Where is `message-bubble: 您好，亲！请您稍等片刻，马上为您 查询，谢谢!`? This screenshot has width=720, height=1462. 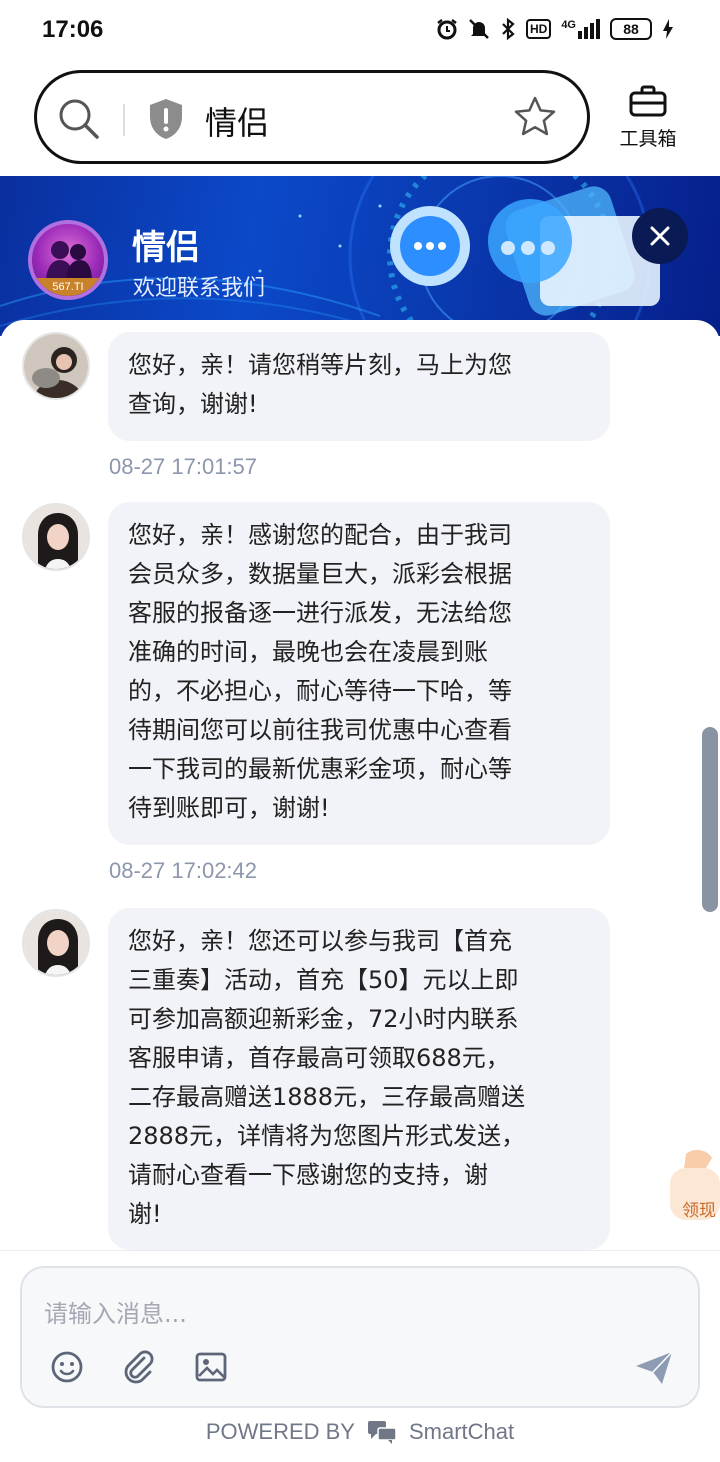
message-bubble: 您好，亲！请您稍等片刻，马上为您 查询，谢谢! is located at coordinates (359, 386).